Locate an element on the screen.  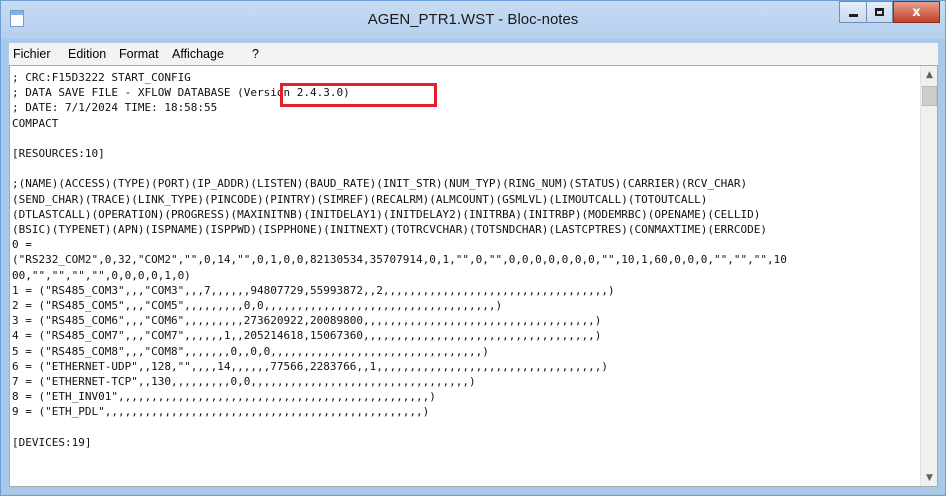
text-line: [DEVICES:19] is located at coordinates (52, 442).